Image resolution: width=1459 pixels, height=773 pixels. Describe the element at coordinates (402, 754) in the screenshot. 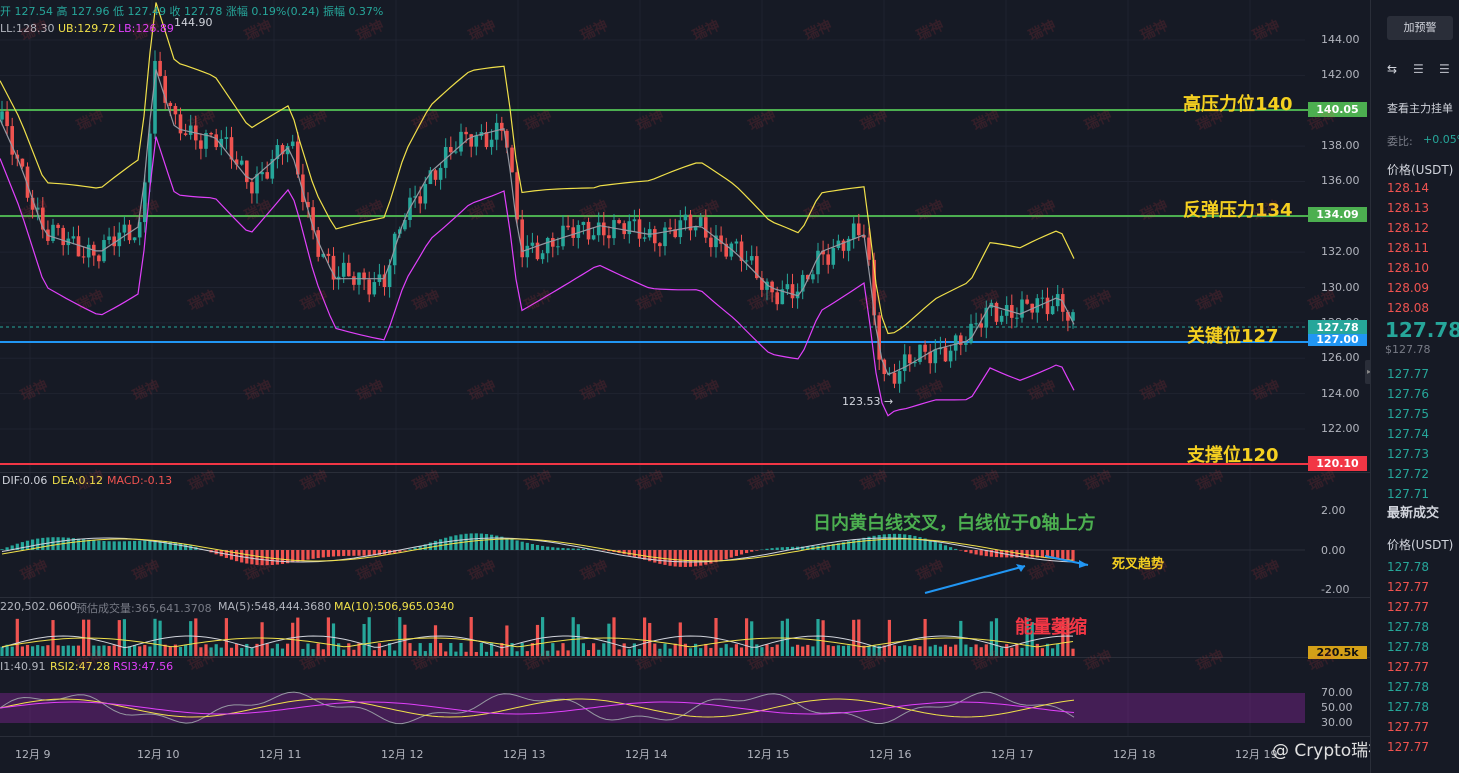

I see `time-axis-label: 12月 12` at that location.